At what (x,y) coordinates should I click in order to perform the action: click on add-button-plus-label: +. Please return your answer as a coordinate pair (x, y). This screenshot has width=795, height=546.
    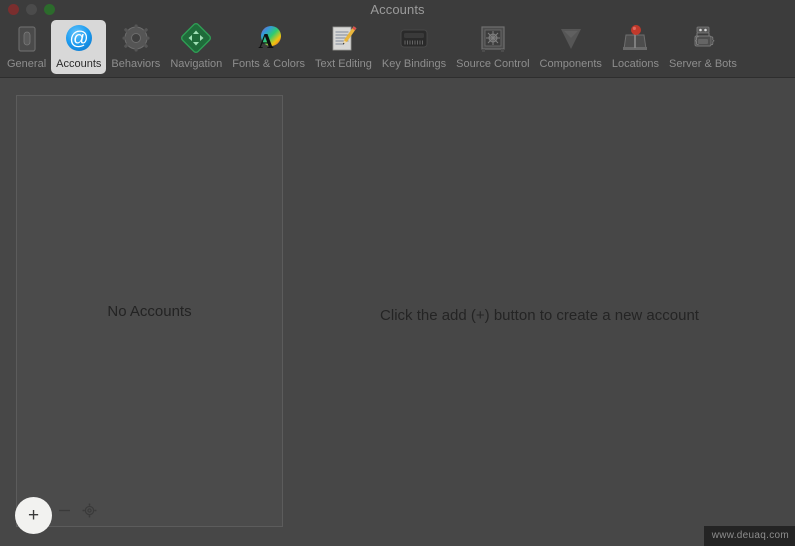
    Looking at the image, I should click on (33, 515).